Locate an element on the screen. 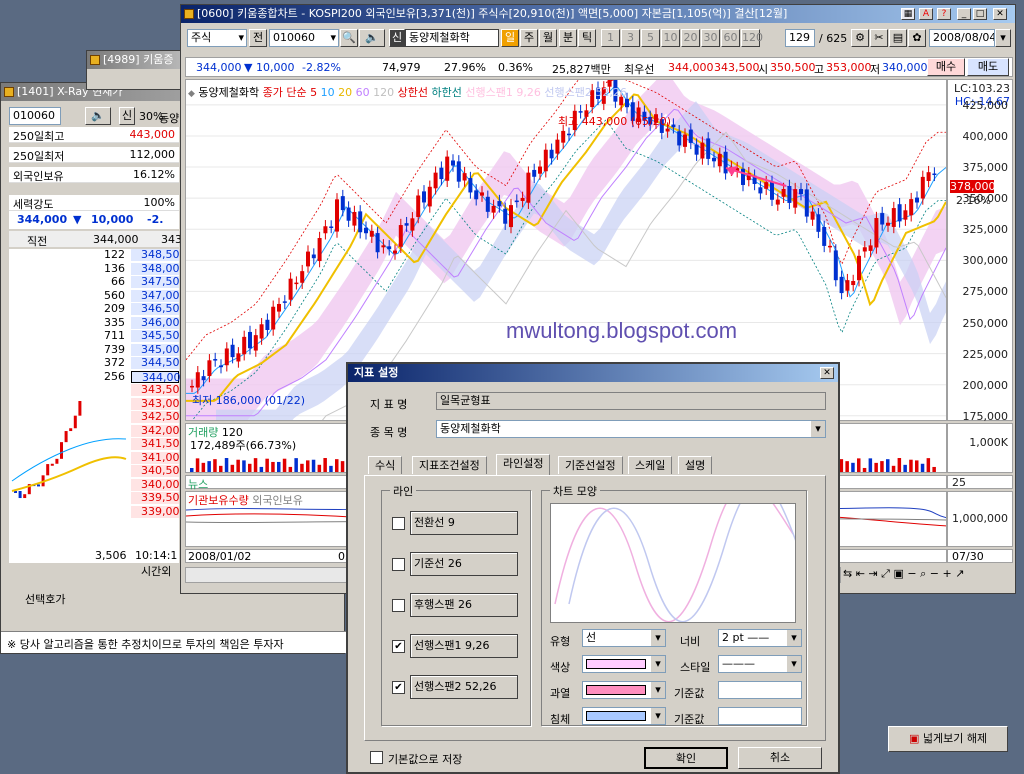 This screenshot has width=1024, height=774. orderbook-price: 339,00 is located at coordinates (155, 511).